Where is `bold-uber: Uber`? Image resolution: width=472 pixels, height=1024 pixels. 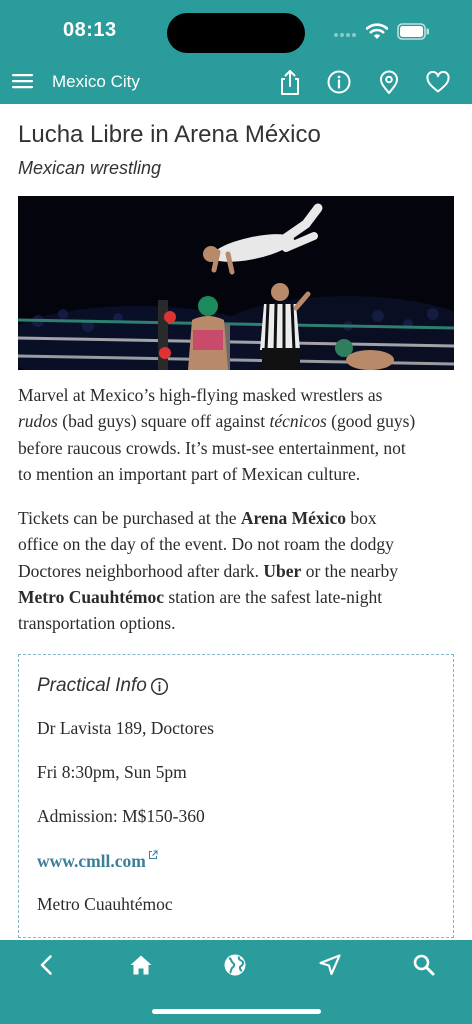
bold-uber: Uber is located at coordinates (282, 570).